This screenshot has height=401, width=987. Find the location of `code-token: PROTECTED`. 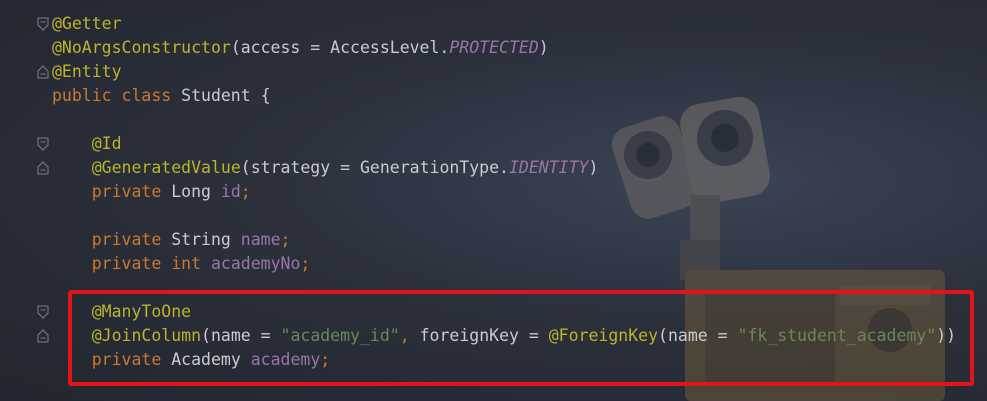

code-token: PROTECTED is located at coordinates (494, 47).